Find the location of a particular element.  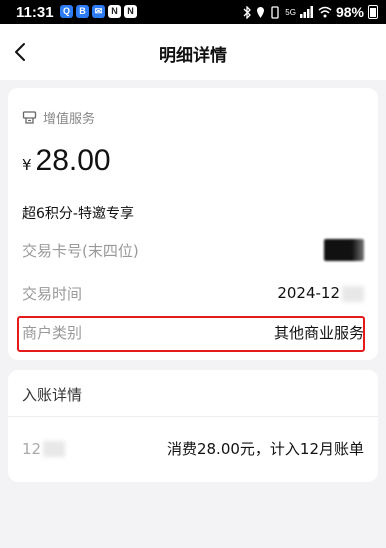

location-icon is located at coordinates (261, 12).